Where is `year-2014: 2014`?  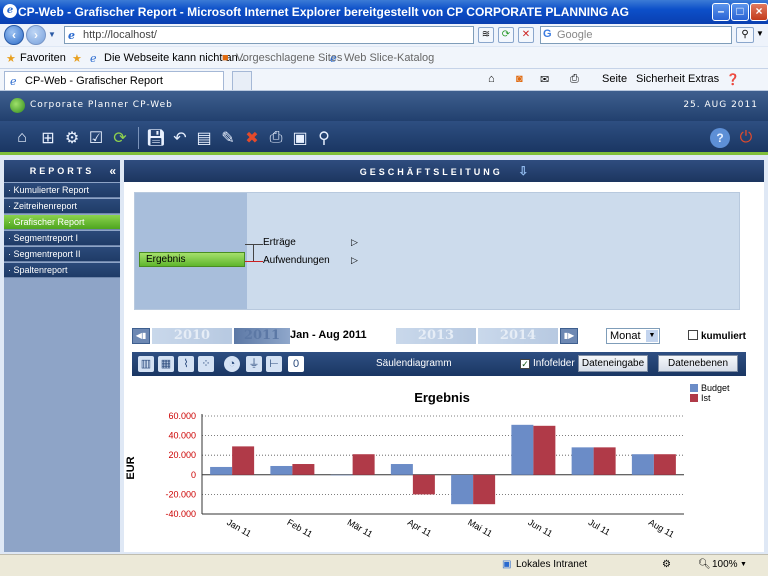
year-2014: 2014 is located at coordinates (518, 336).